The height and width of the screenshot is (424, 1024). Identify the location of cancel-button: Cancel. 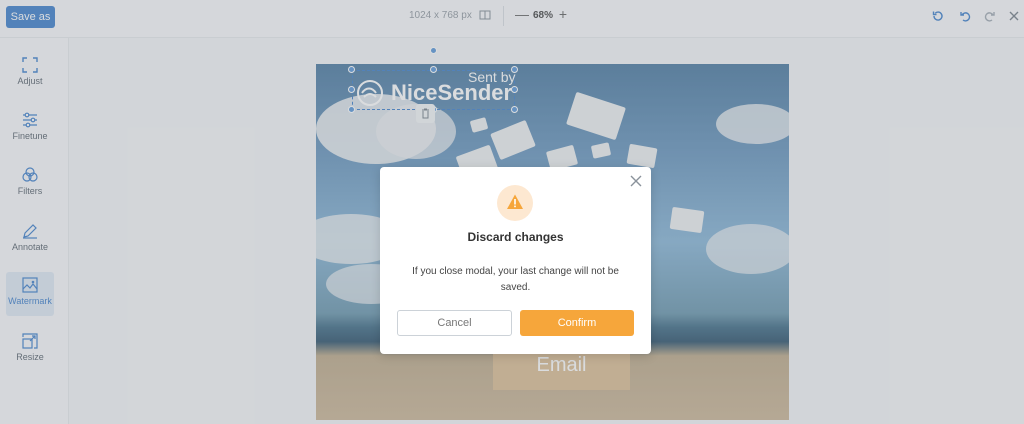
(454, 323).